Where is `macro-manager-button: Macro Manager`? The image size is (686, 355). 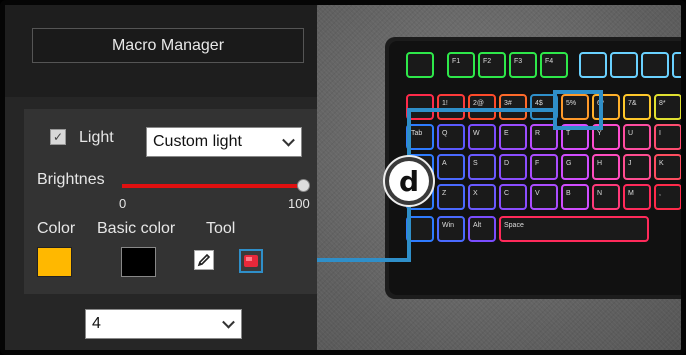
macro-manager-button: Macro Manager is located at coordinates (168, 45).